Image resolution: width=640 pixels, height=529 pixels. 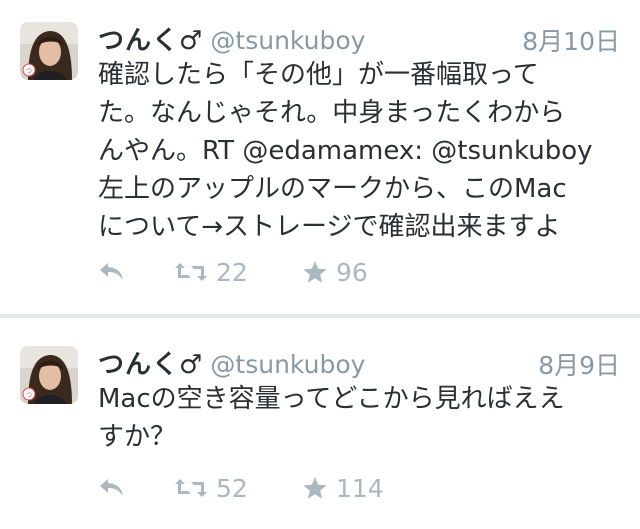 I want to click on favorite-button: 96, so click(x=335, y=272).